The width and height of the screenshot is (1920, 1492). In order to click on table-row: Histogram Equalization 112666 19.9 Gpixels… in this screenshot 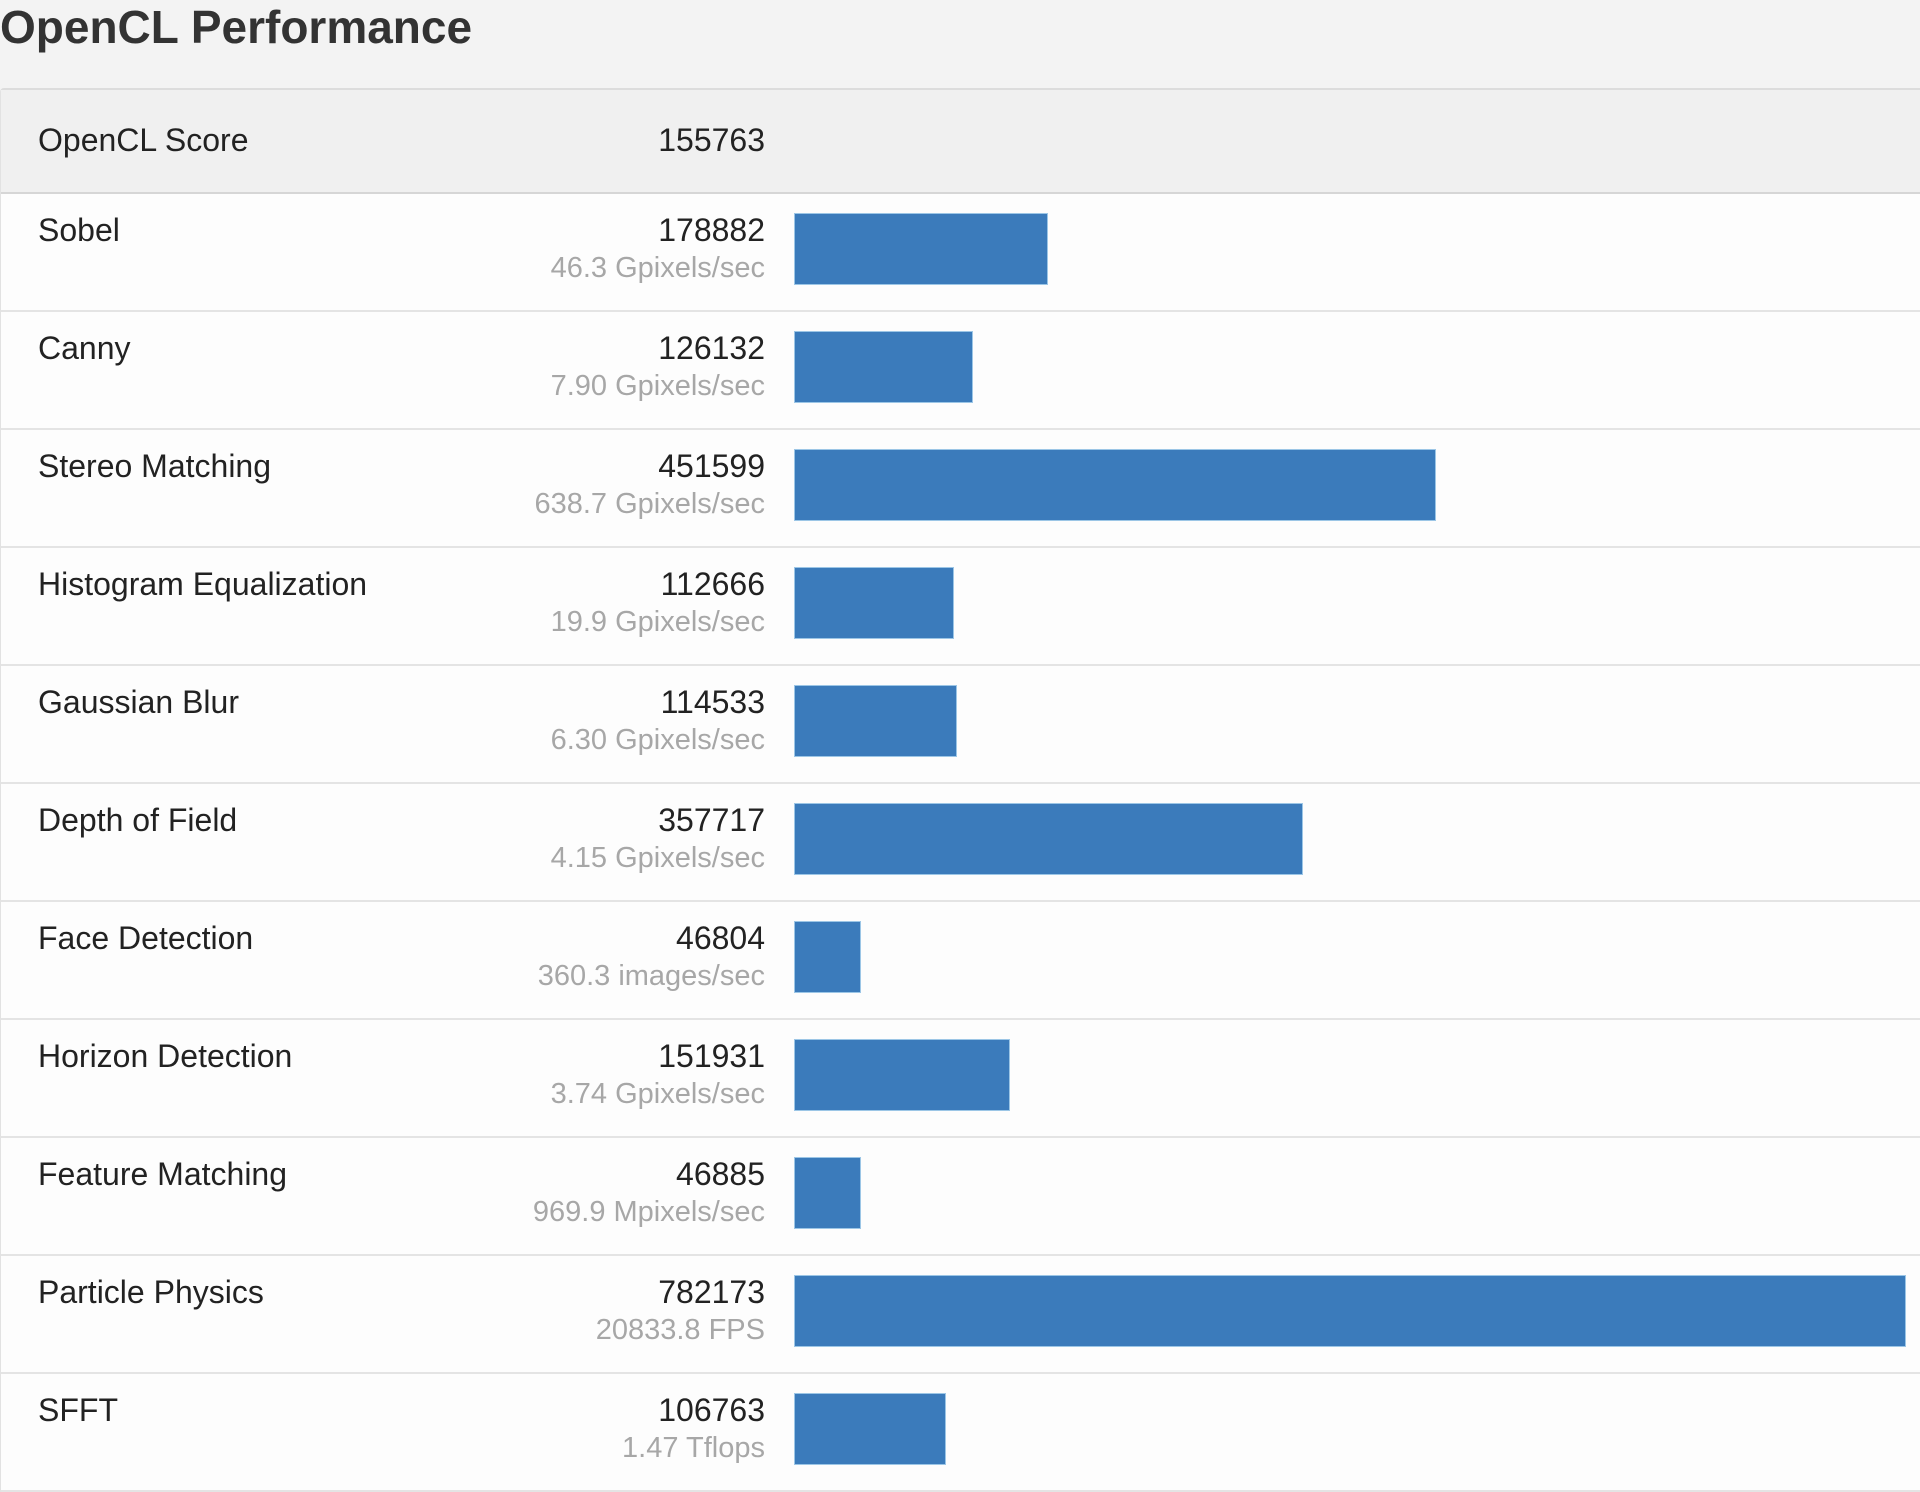, I will do `click(960, 607)`.